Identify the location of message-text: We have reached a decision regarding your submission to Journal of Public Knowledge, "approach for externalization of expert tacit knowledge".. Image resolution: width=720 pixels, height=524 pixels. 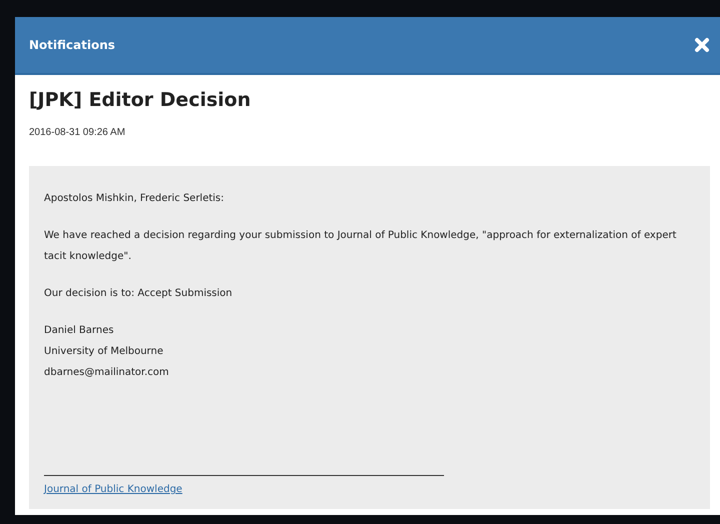
(361, 246).